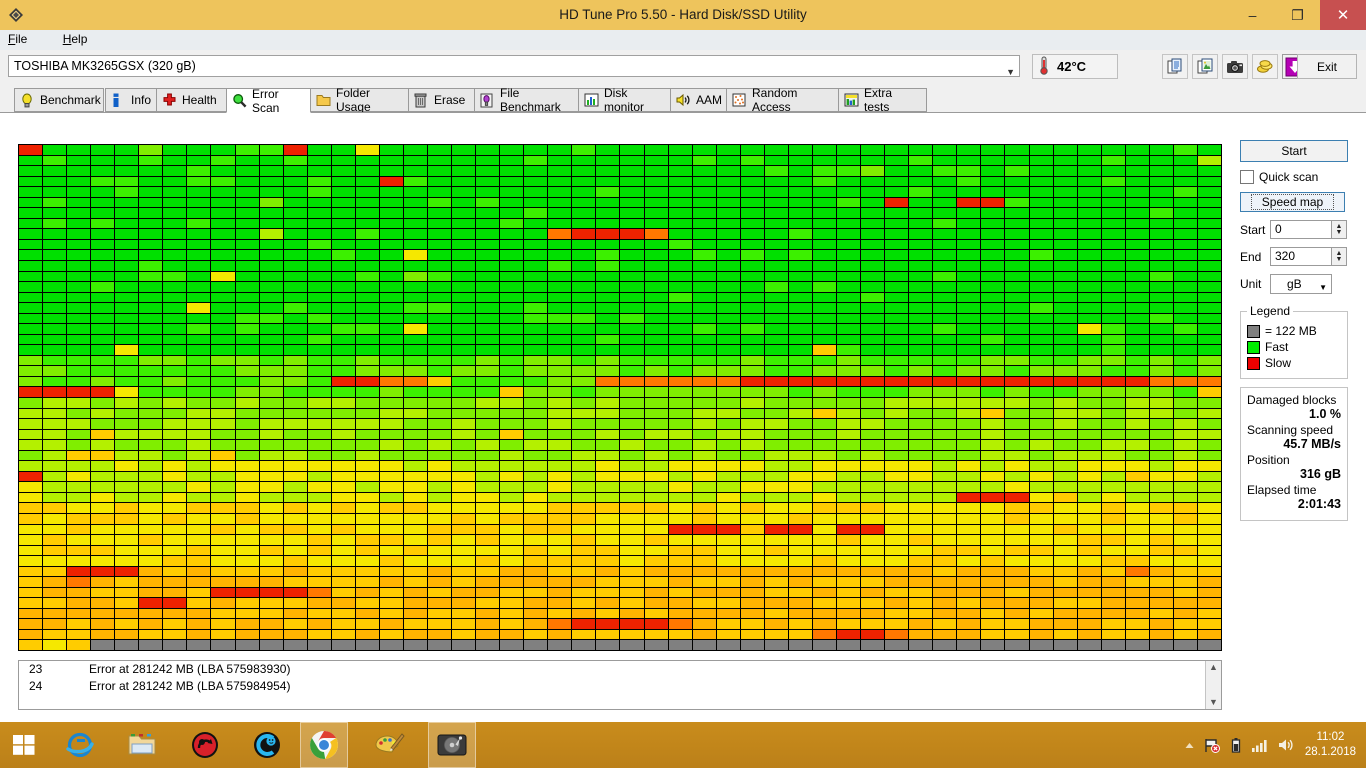 This screenshot has width=1366, height=768. Describe the element at coordinates (1213, 685) in the screenshot. I see `error-list-scrollbar: ▲ ▼` at that location.